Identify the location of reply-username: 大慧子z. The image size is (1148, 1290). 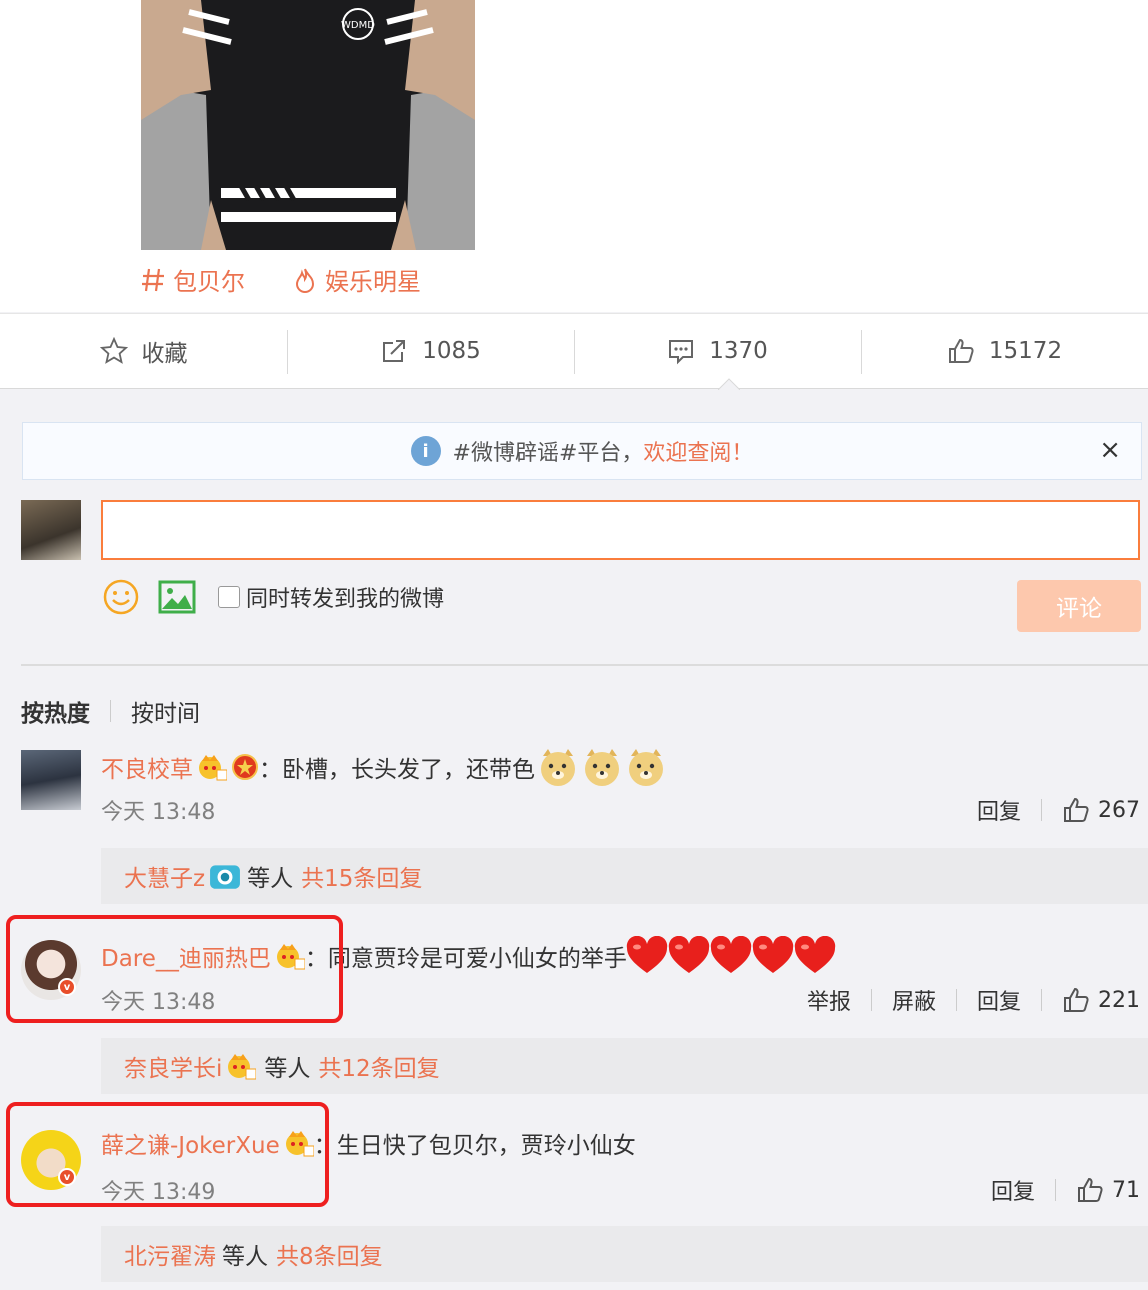
(164, 876).